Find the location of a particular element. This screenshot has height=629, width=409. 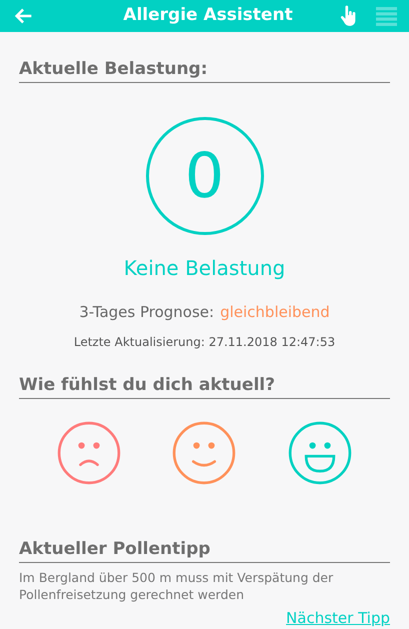

tip-text: Im Bergland über 500 m muss mit Verspätung der Pollenfreisetzung gerechnet werden is located at coordinates (176, 585).